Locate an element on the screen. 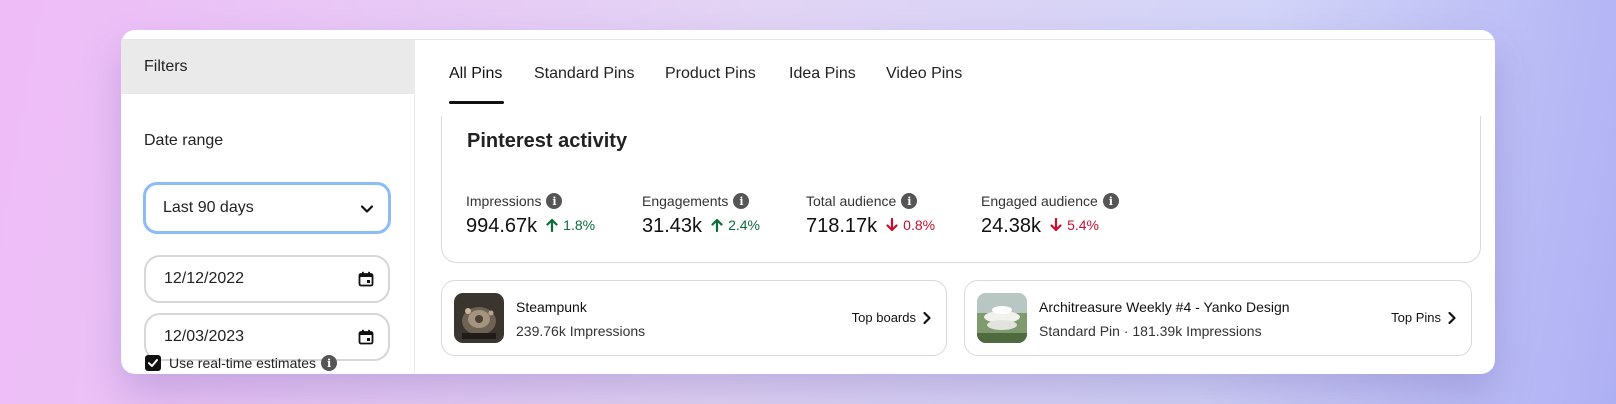 Image resolution: width=1616 pixels, height=404 pixels. metric-change: 2.4% is located at coordinates (735, 225).